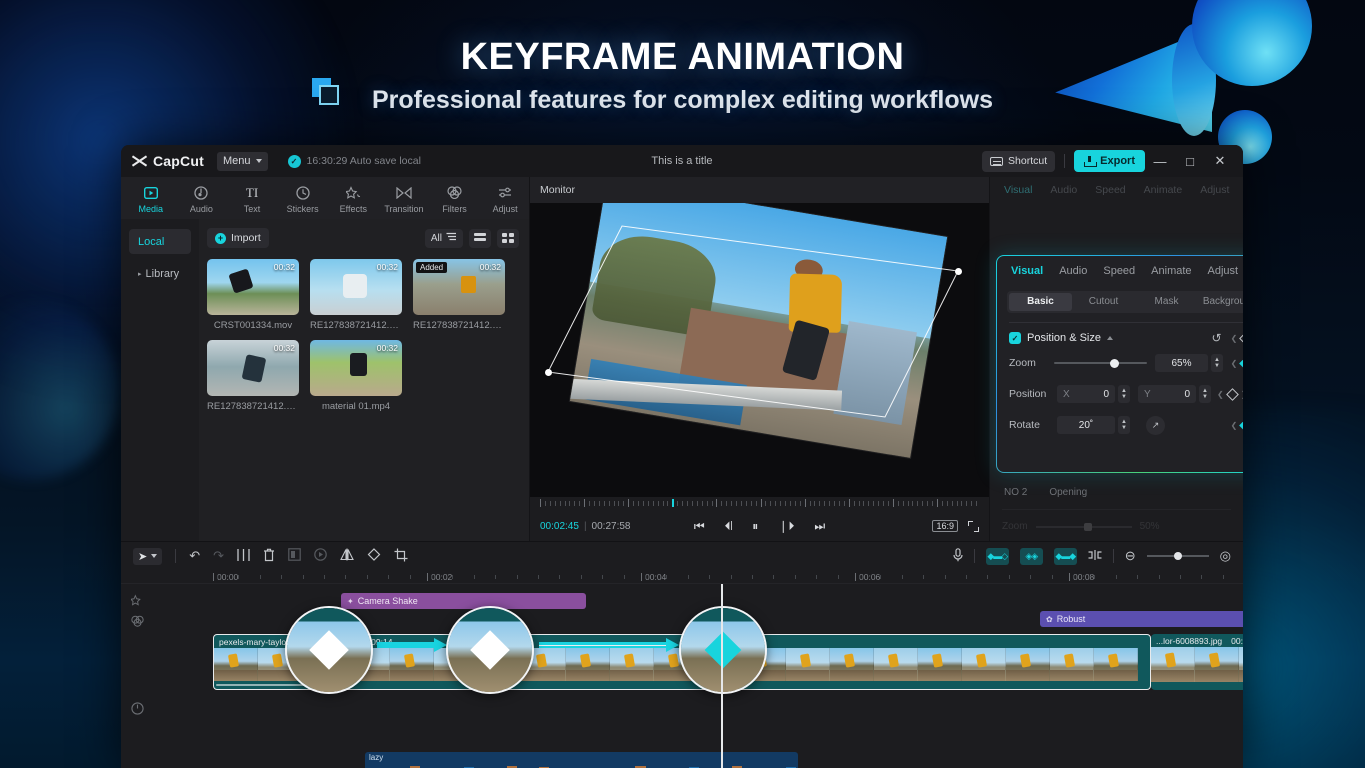  What do you see at coordinates (1225, 556) in the screenshot?
I see `zoom-fit-button: ◎` at bounding box center [1225, 556].